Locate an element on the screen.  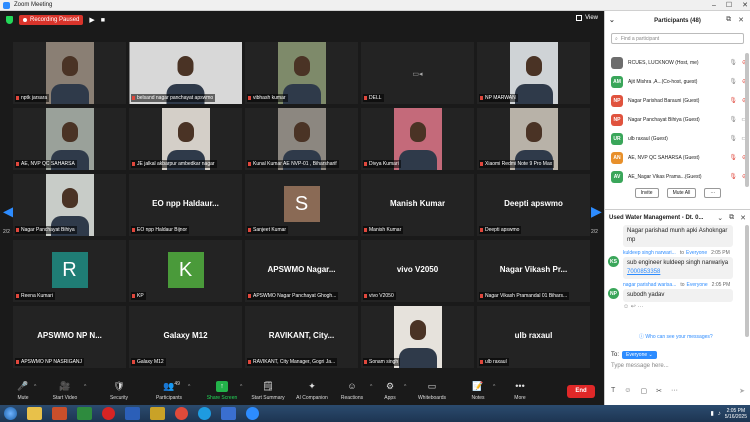
start-summary-button: 🗒 Start Summary is located at coordinates (268, 391).